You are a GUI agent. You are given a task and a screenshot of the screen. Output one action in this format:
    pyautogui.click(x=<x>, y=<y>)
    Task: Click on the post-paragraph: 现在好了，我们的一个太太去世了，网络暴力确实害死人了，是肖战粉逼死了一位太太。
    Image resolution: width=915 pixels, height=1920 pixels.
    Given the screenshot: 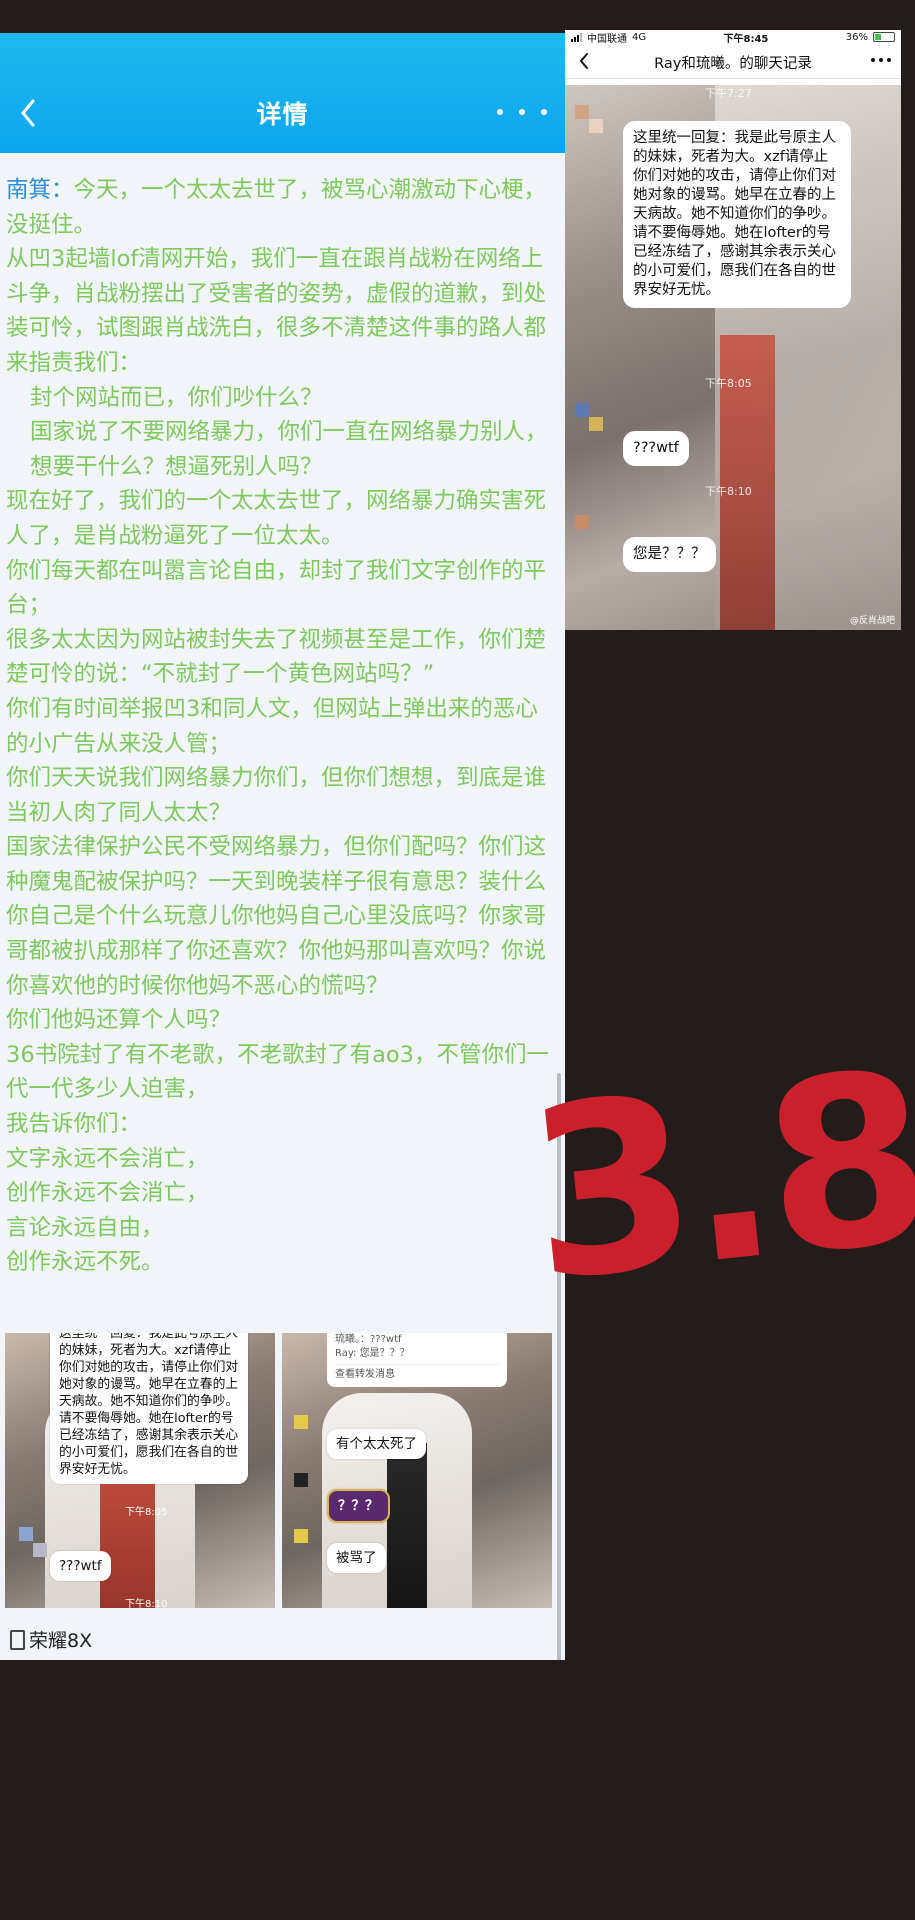 What is the action you would take?
    pyautogui.click(x=276, y=518)
    